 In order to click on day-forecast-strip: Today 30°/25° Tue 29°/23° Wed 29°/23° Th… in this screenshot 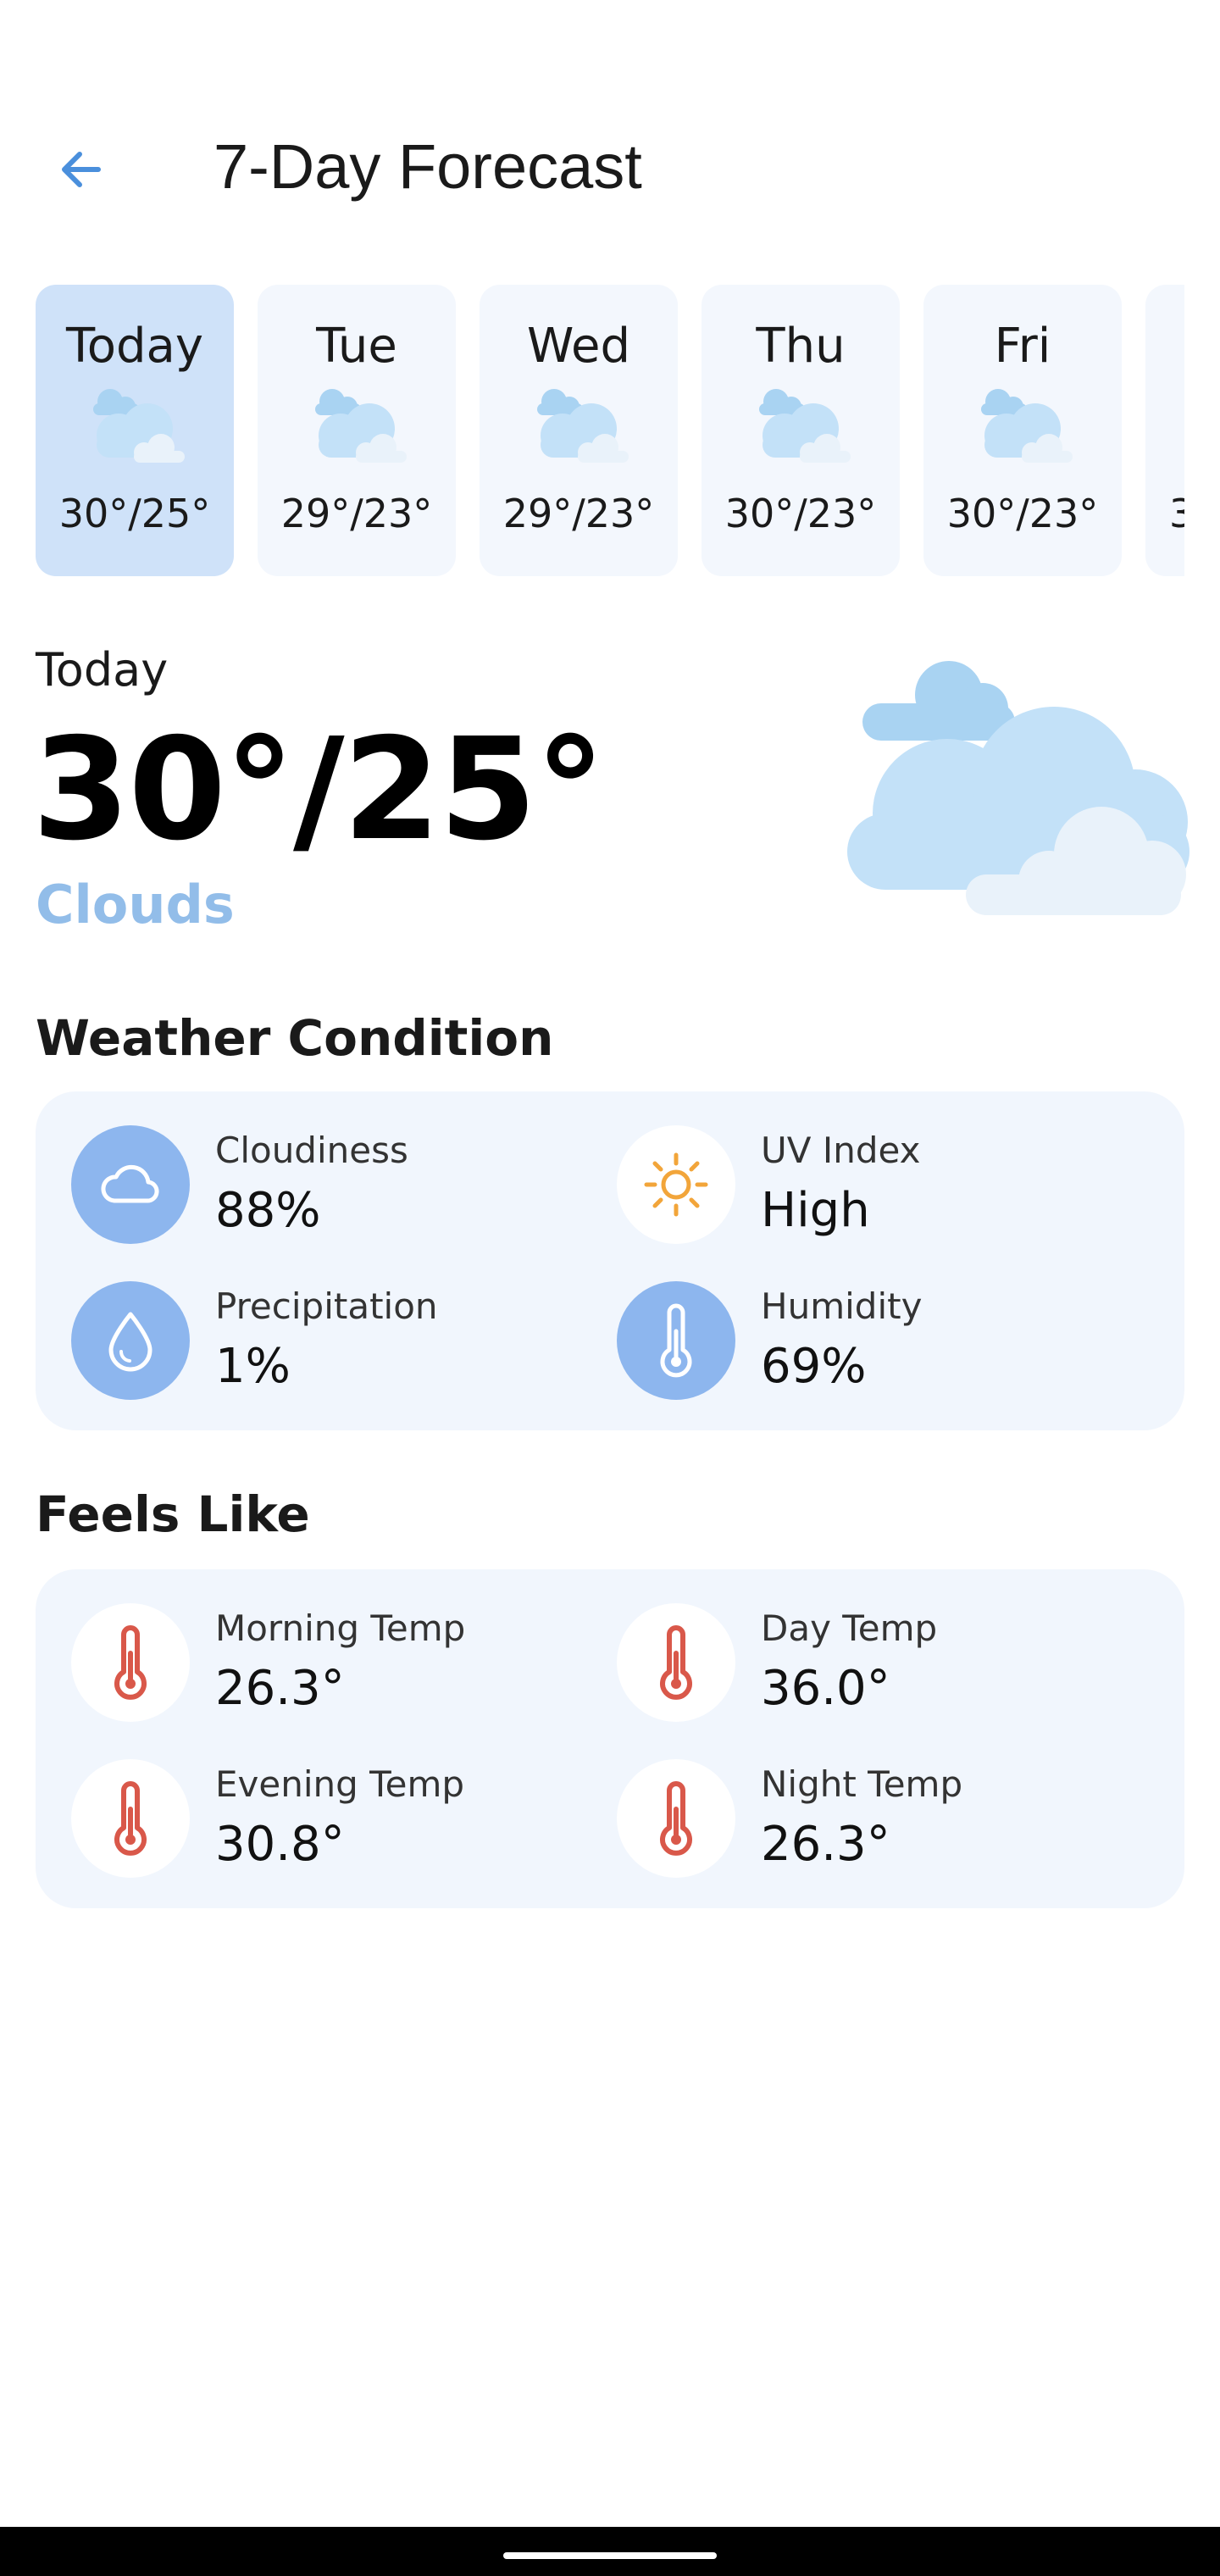, I will do `click(610, 430)`.